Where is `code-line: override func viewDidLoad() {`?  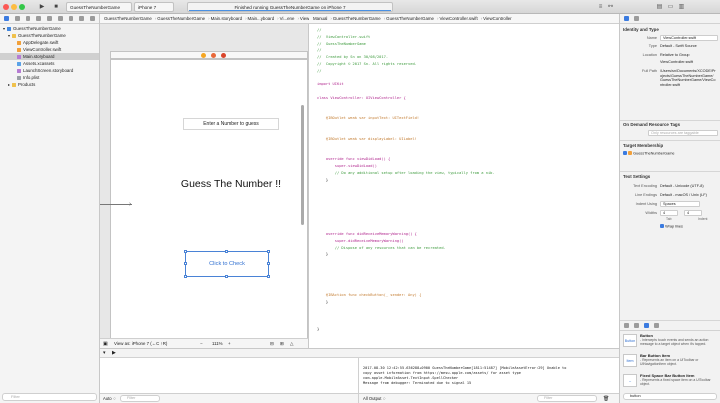
code-line: override func viewDidLoad() { is located at coordinates (353, 159).